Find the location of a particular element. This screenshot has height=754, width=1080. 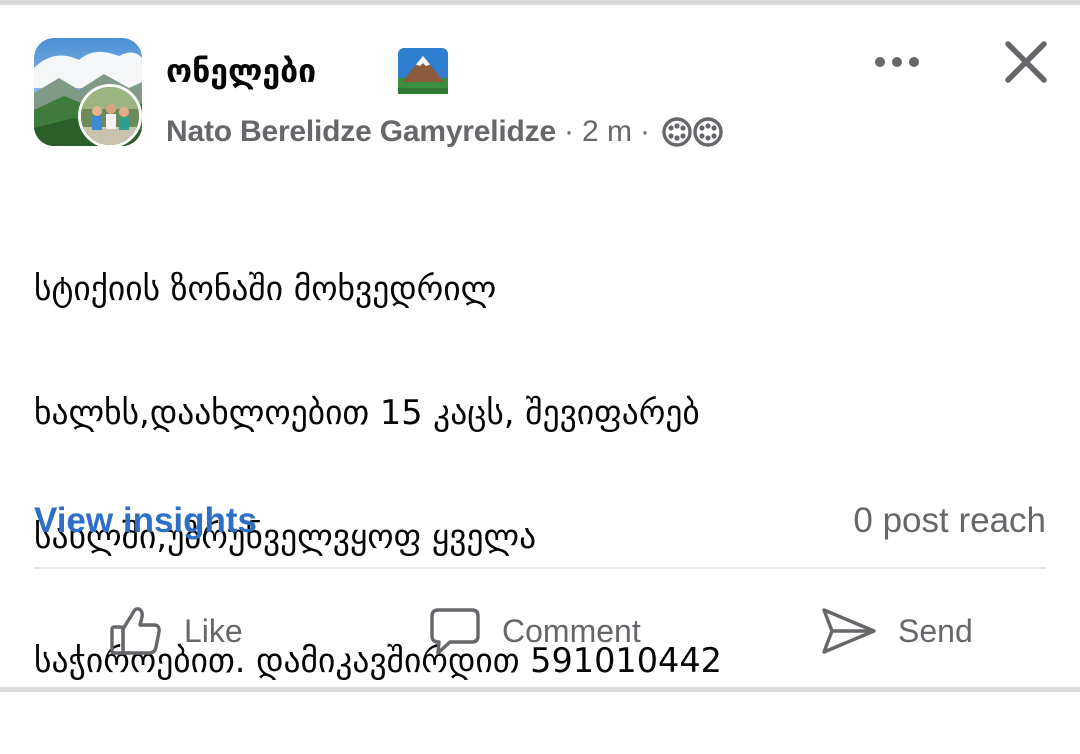

view-insights-link: View insights is located at coordinates (145, 521).